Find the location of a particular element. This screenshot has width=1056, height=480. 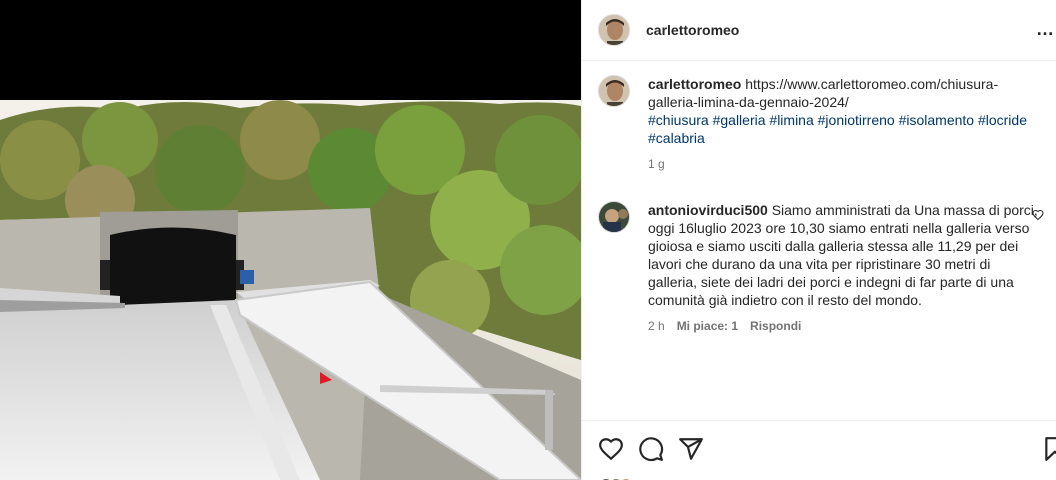

comment-age: 2 h is located at coordinates (656, 326).